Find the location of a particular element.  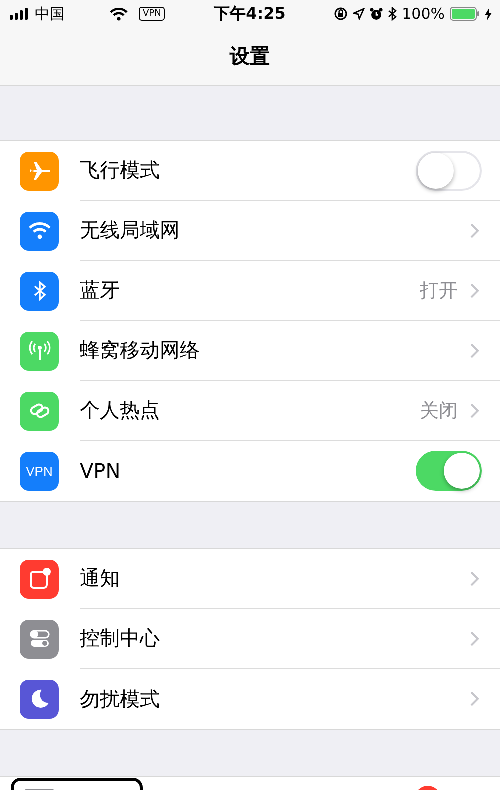

settings-row: 无线局域网 is located at coordinates (250, 231).